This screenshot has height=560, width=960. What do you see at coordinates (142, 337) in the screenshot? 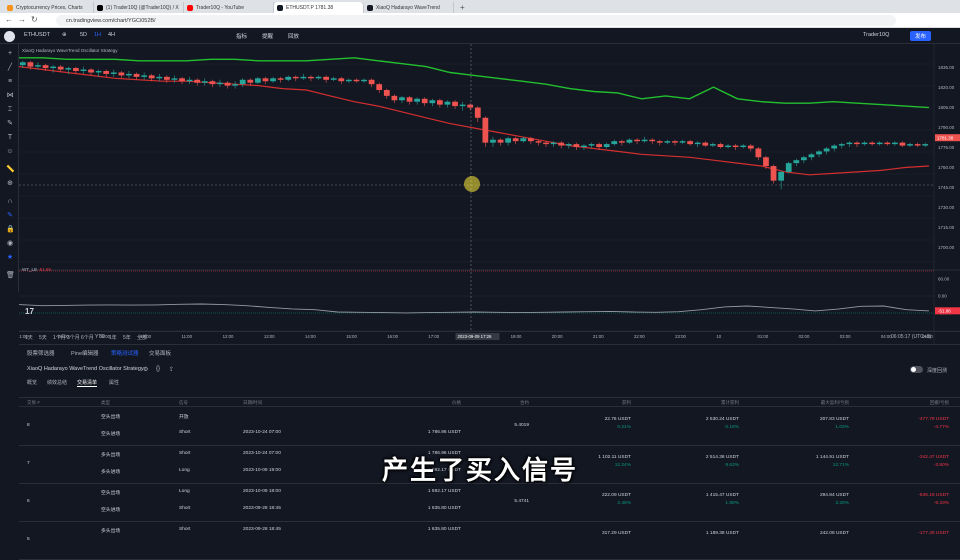
I see `range-button: 全部` at bounding box center [142, 337].